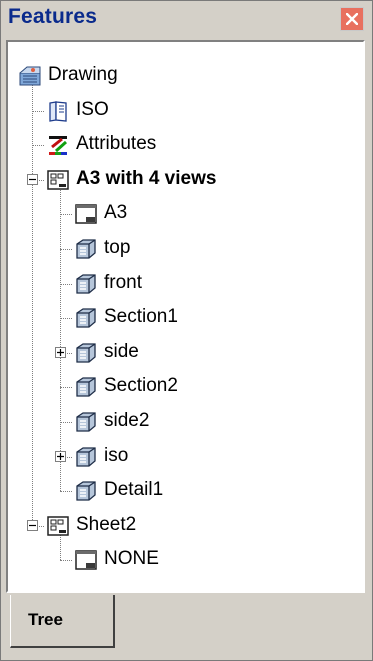  I want to click on attributes-icon, so click(58, 145).